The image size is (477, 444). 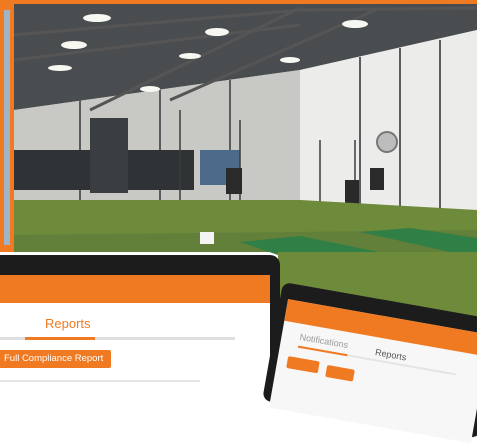 What do you see at coordinates (372, 371) in the screenshot?
I see `right-device-screen: Notifications Reports` at bounding box center [372, 371].